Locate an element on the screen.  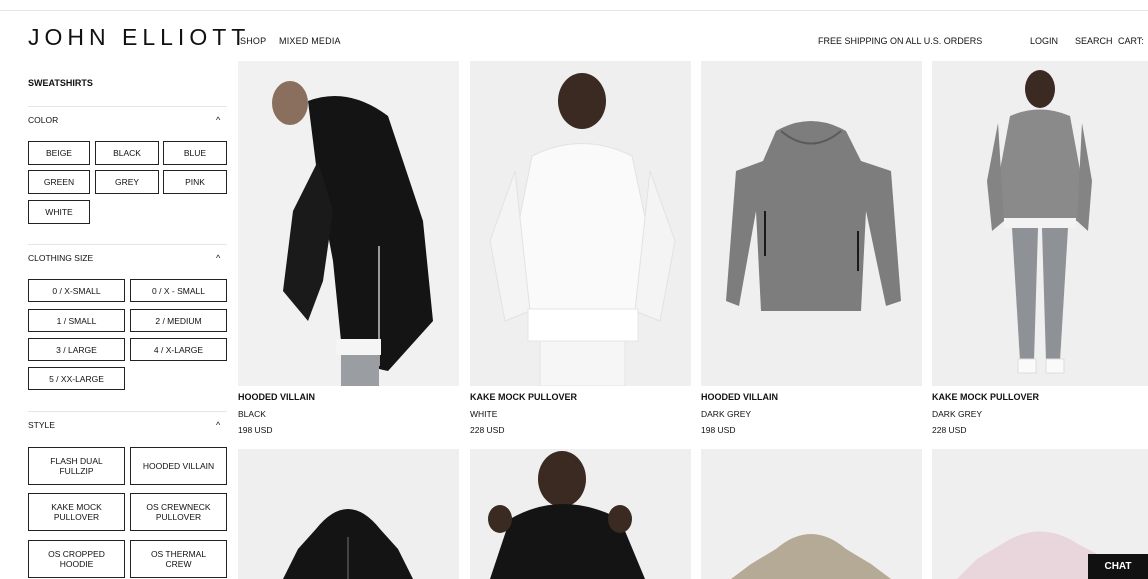
filter-color-pink: PINK is located at coordinates (195, 182).